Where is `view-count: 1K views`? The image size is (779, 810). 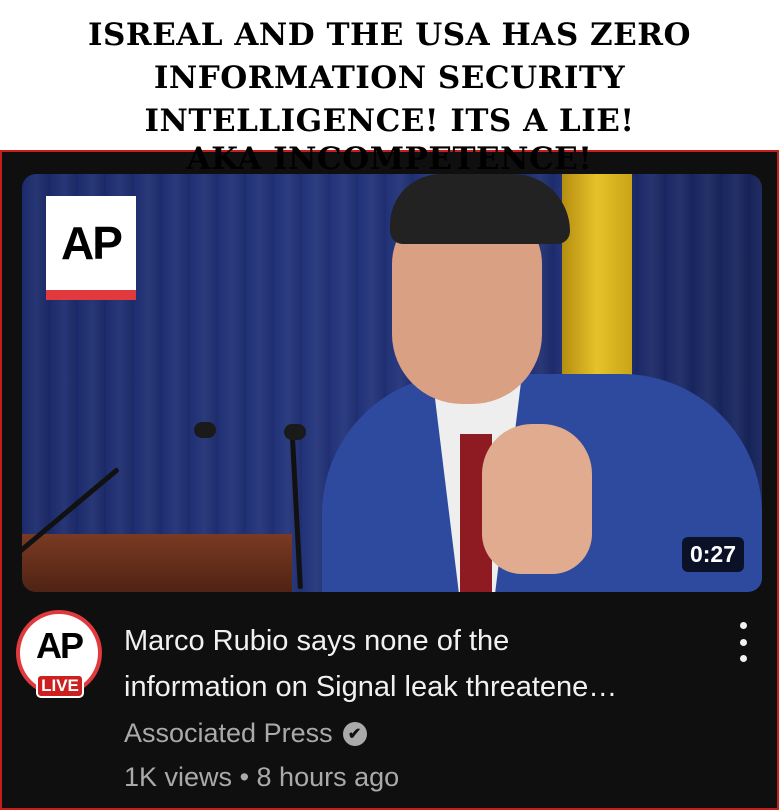 view-count: 1K views is located at coordinates (178, 777).